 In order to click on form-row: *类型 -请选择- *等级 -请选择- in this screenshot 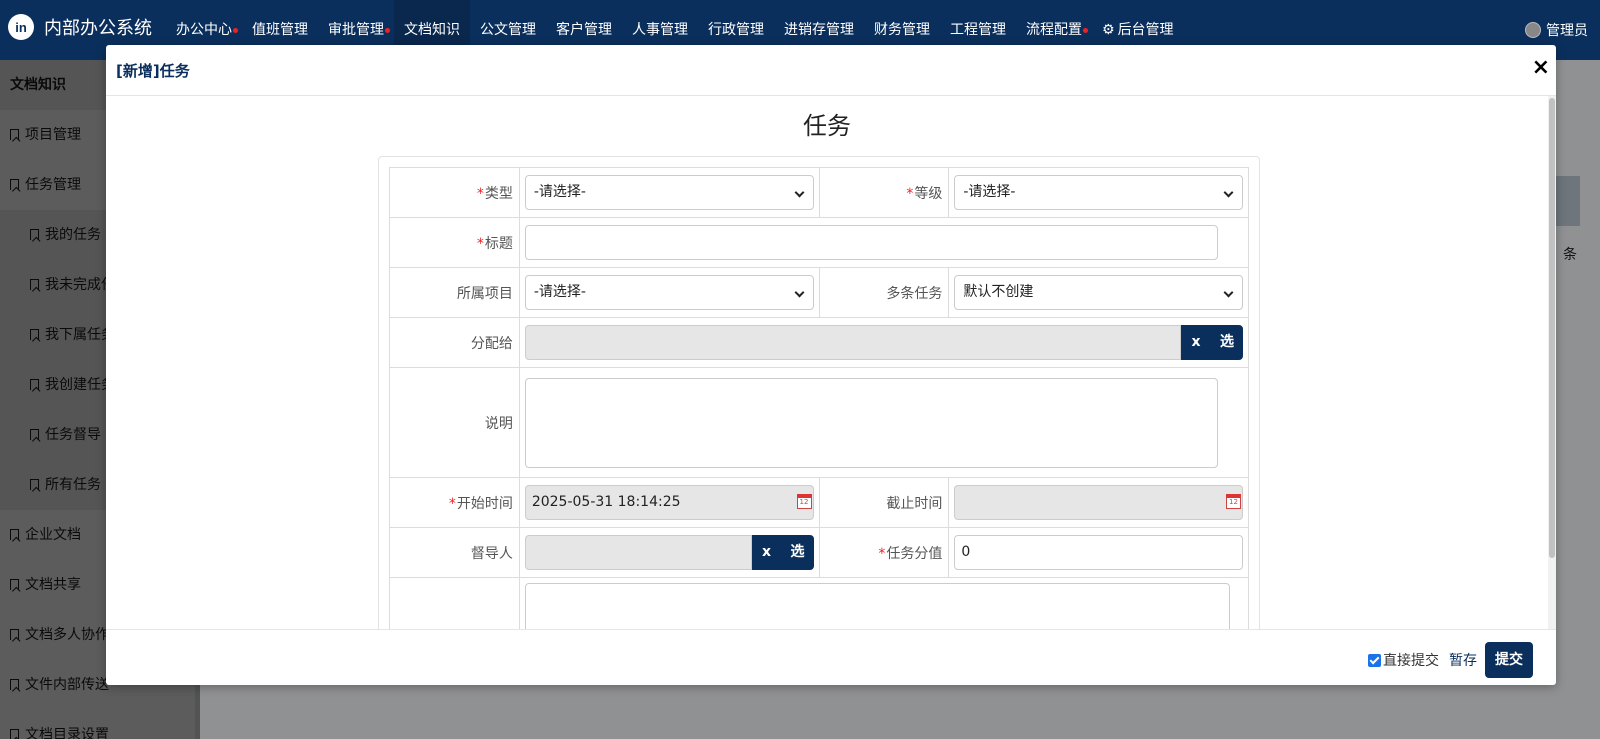, I will do `click(819, 192)`.